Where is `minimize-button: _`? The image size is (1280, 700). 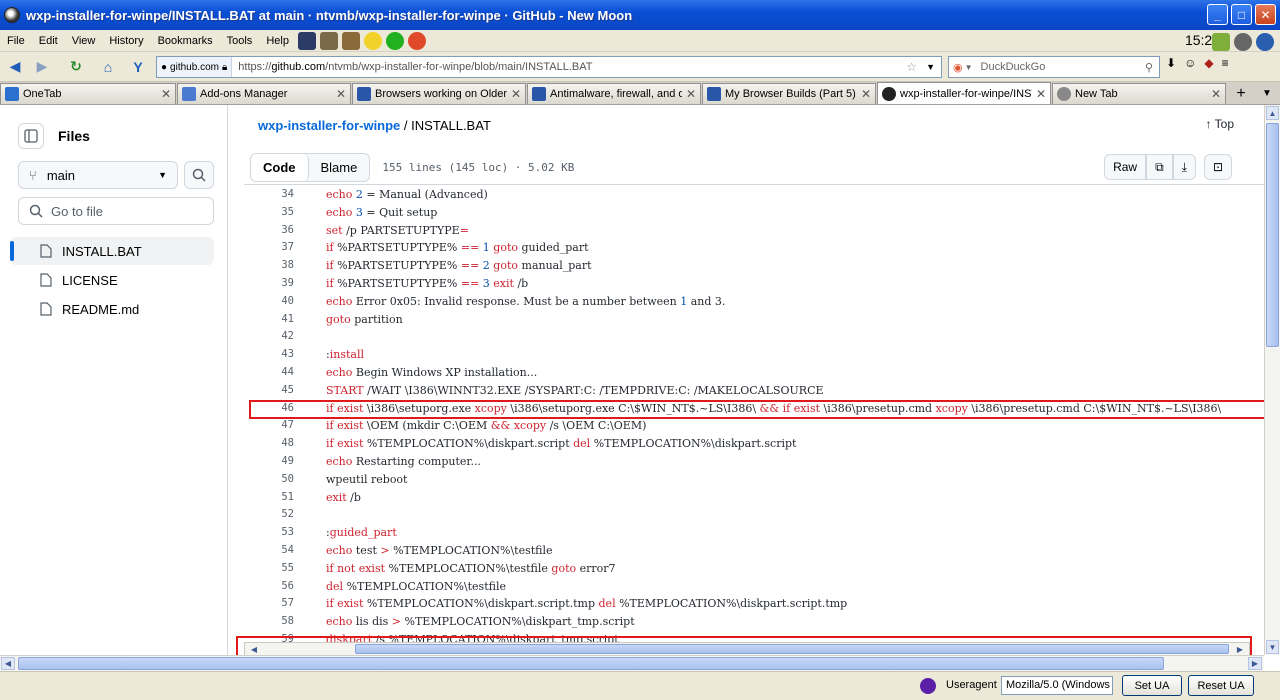
minimize-button: _ is located at coordinates (1217, 14).